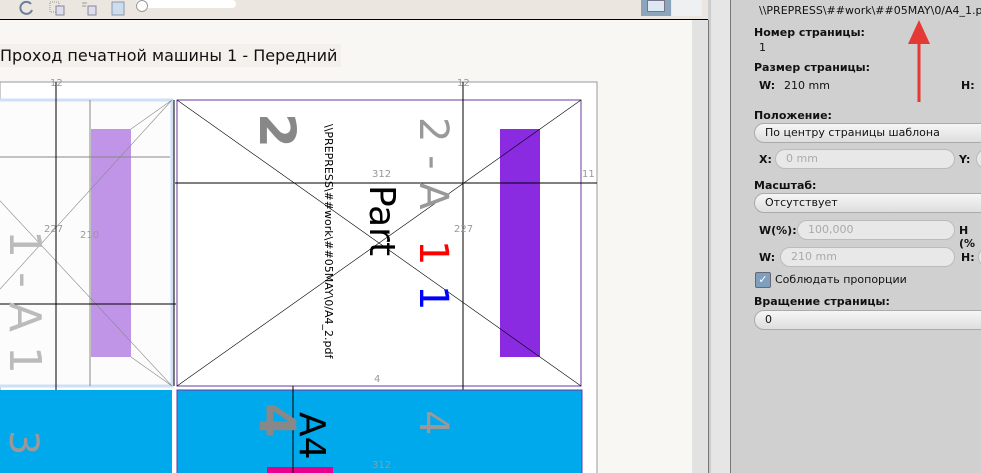 This screenshot has width=981, height=473. Describe the element at coordinates (965, 159) in the screenshot. I see `y-label: Y:` at that location.